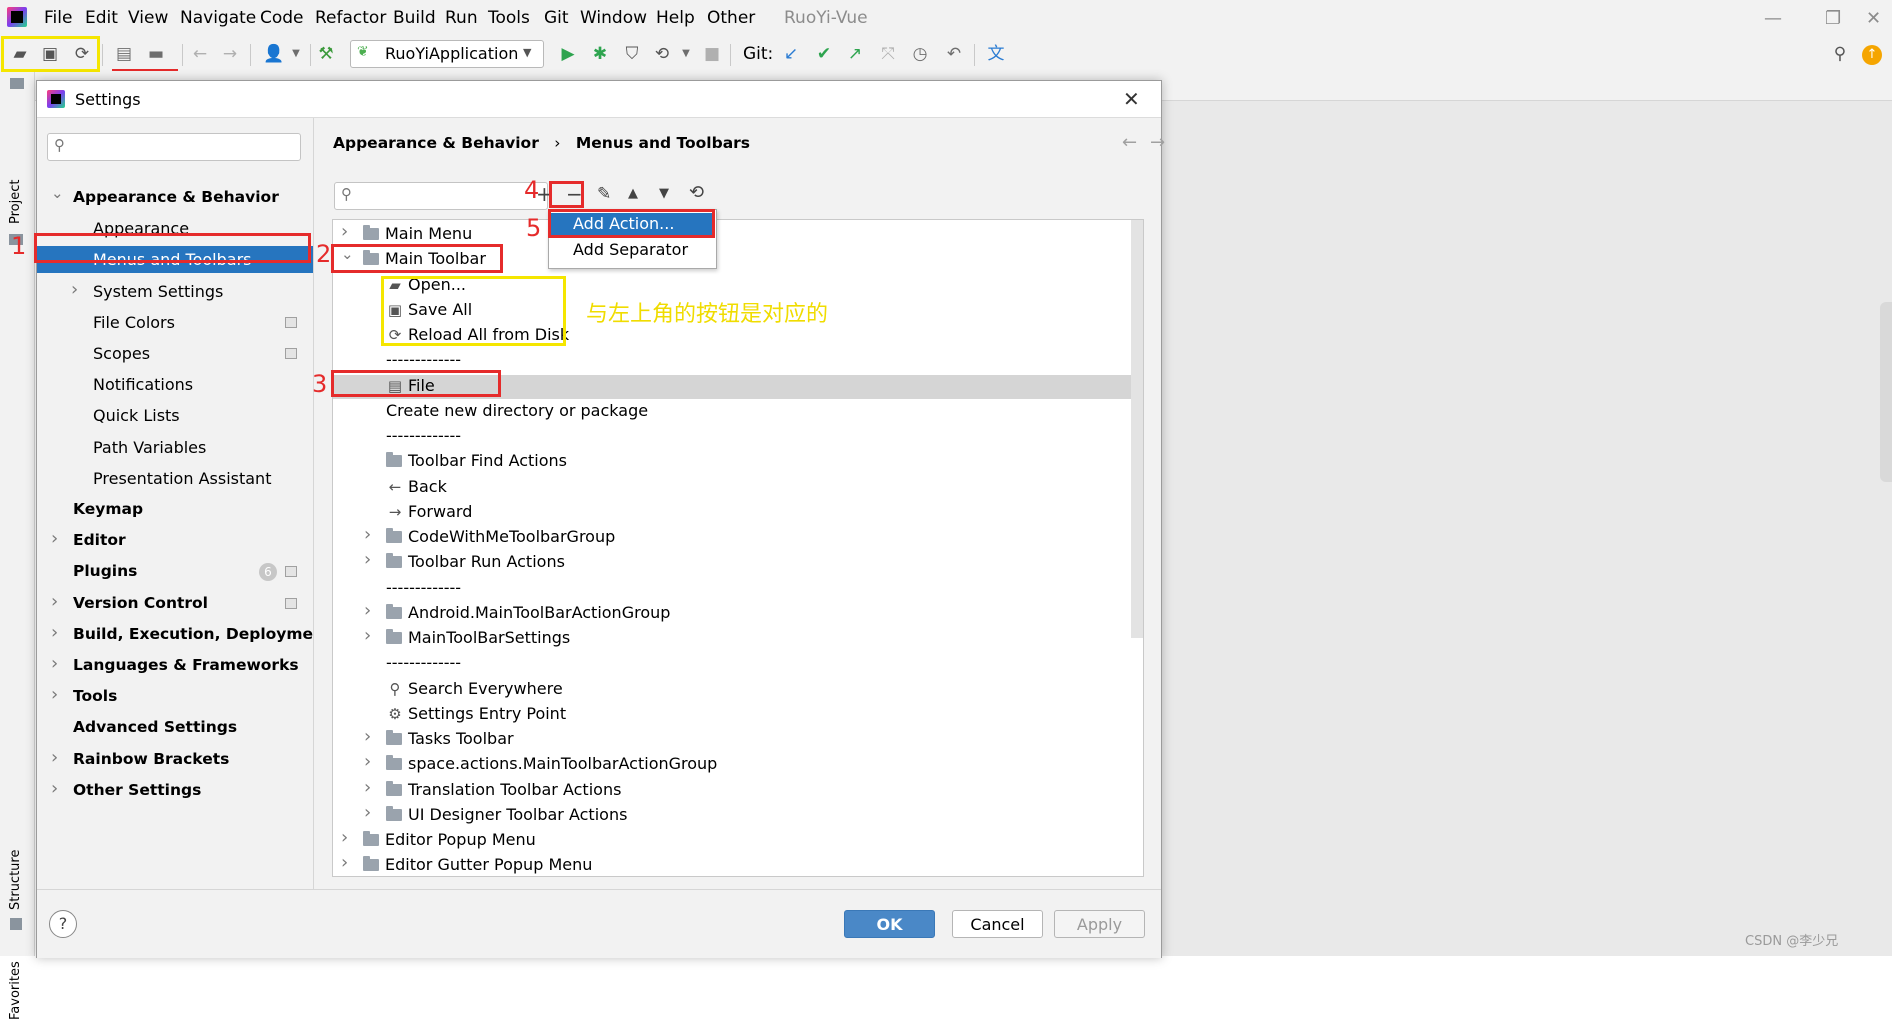 The image size is (1892, 1020). What do you see at coordinates (509, 18) in the screenshot?
I see `menu-tools: Tools` at bounding box center [509, 18].